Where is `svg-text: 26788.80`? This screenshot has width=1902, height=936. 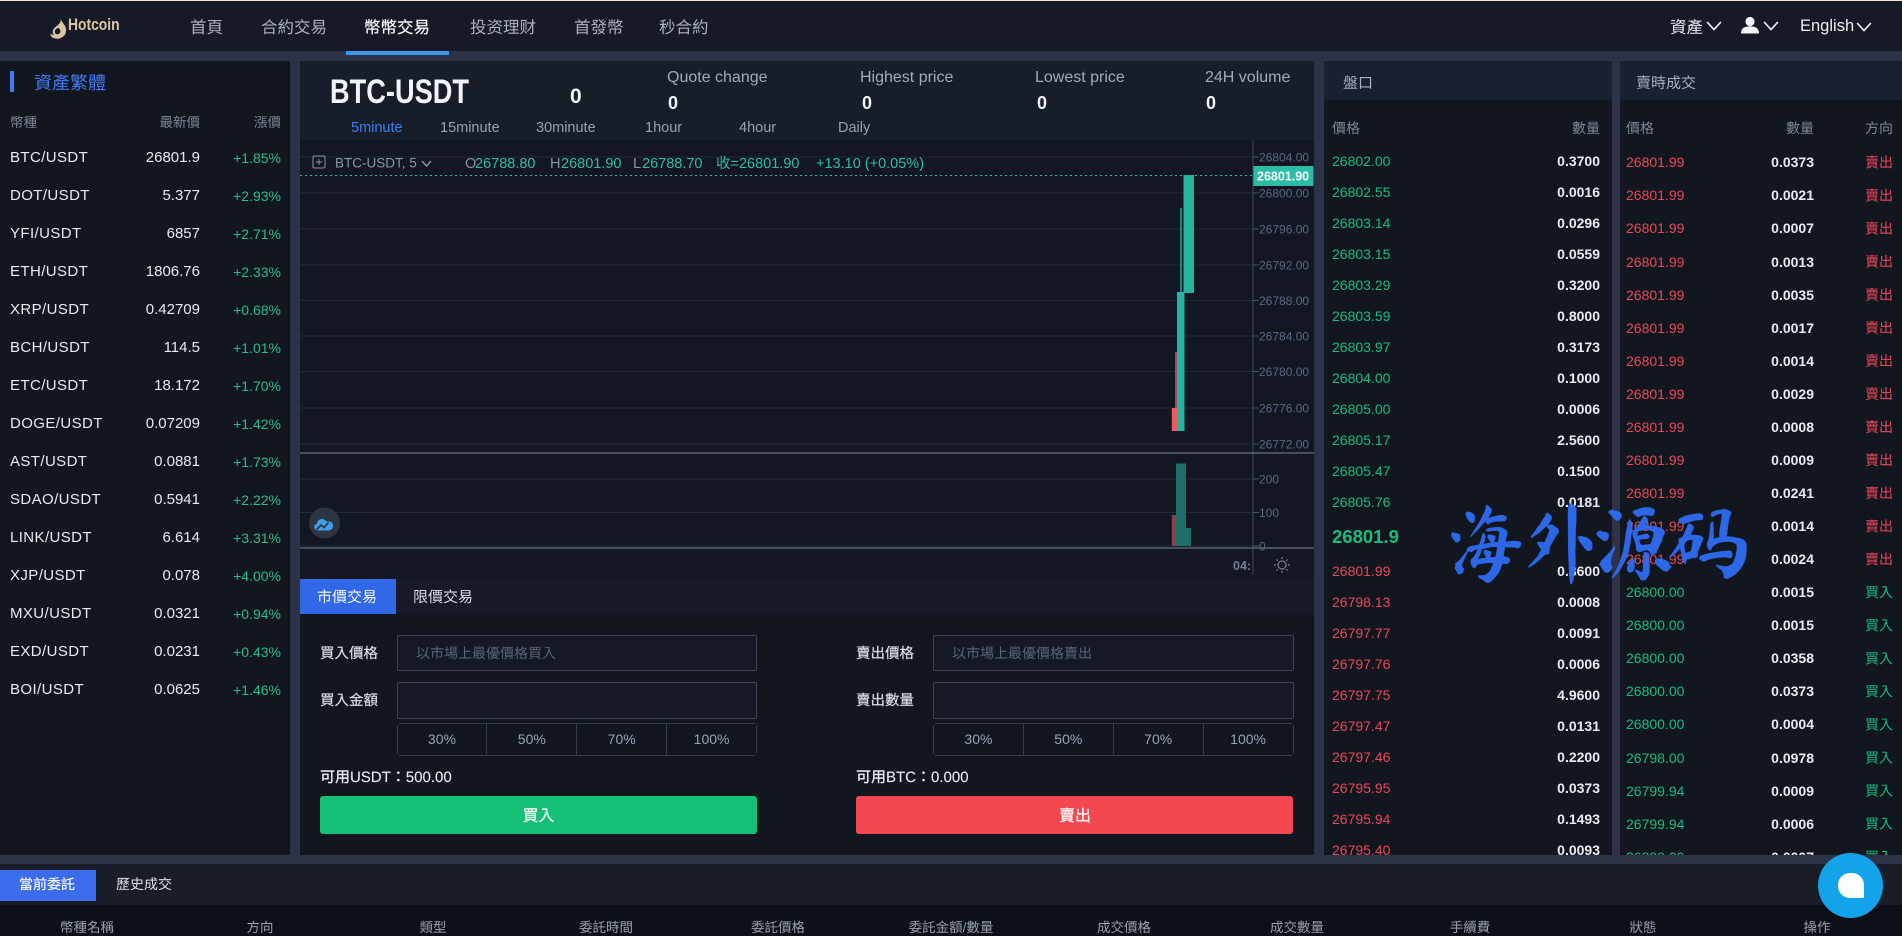
svg-text: 26788.80 is located at coordinates (505, 164).